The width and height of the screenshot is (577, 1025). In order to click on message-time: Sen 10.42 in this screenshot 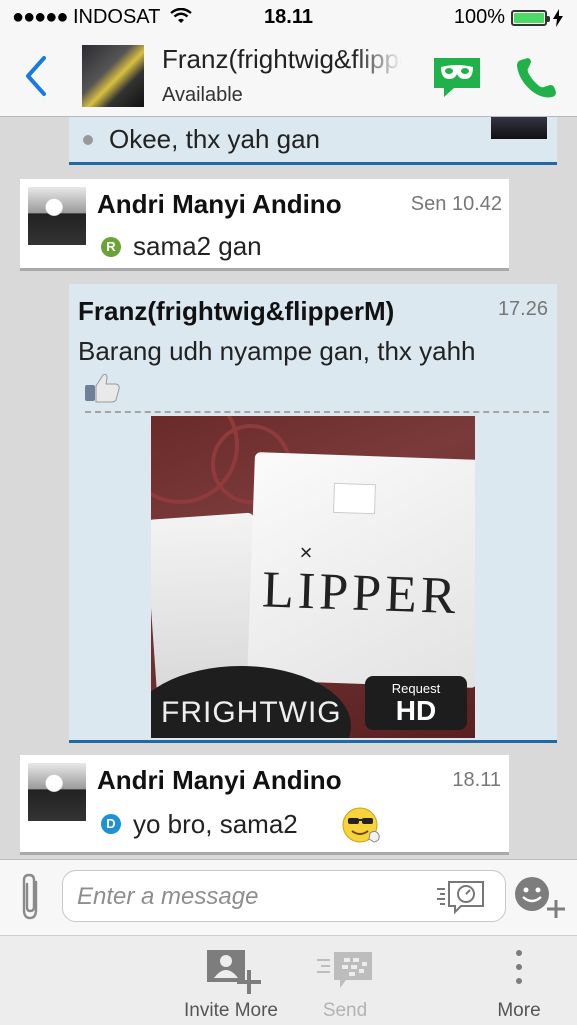, I will do `click(456, 204)`.